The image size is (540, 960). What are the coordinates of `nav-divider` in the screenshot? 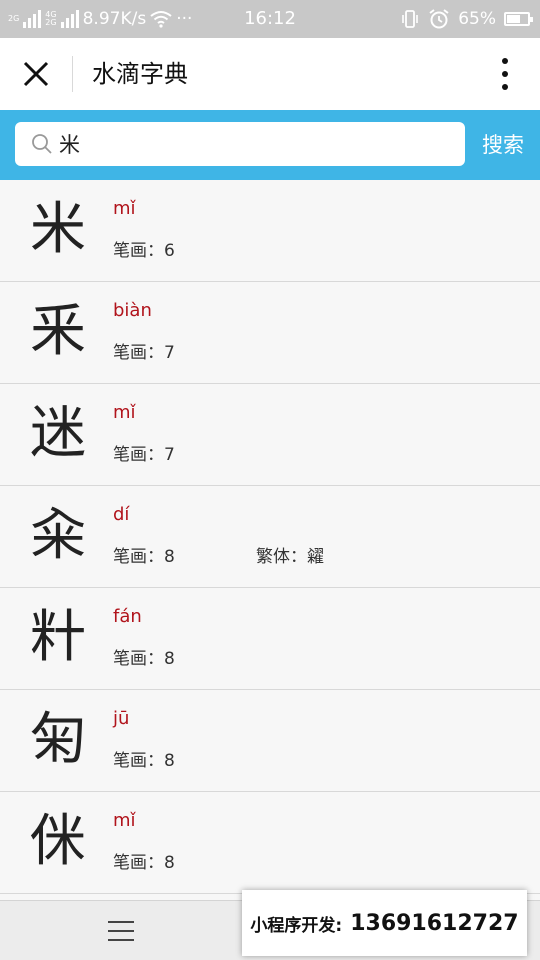 It's located at (72, 74).